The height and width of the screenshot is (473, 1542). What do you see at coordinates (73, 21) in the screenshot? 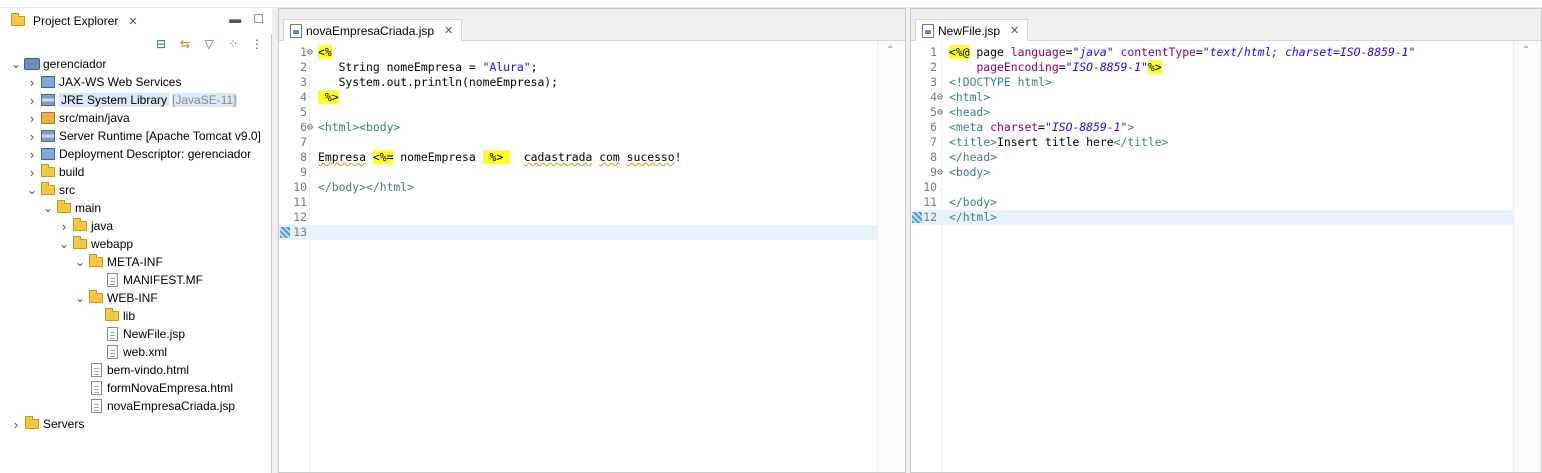
I see `tab-project-explorer: Project Explorer ✕` at bounding box center [73, 21].